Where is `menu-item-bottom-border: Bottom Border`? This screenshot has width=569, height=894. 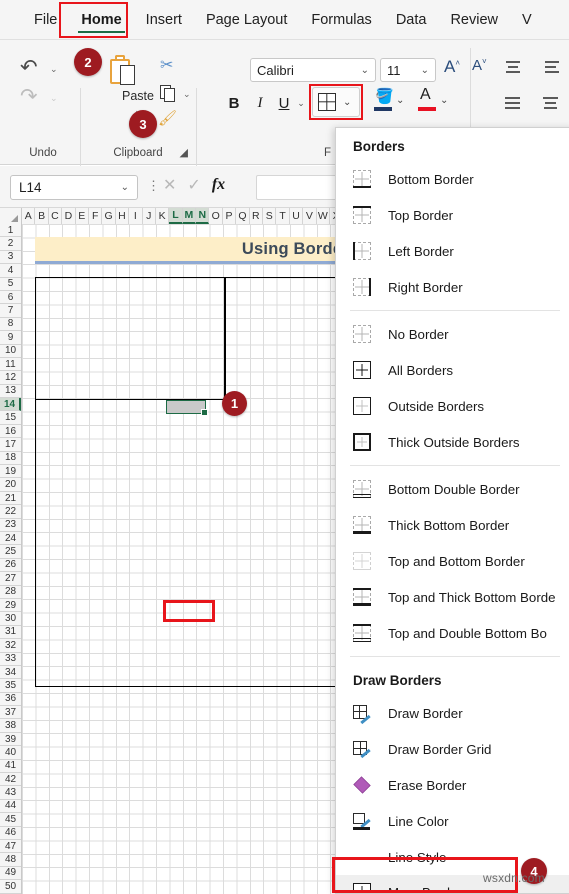
menu-item-bottom-border: Bottom Border is located at coordinates (452, 179).